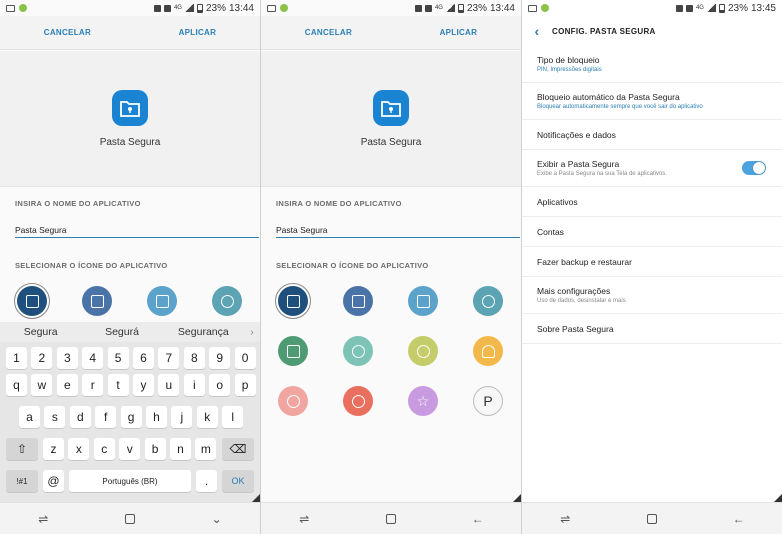 This screenshot has height=534, width=782. What do you see at coordinates (217, 519) in the screenshot?
I see `hide-keyboard-icon: ⌄` at bounding box center [217, 519].